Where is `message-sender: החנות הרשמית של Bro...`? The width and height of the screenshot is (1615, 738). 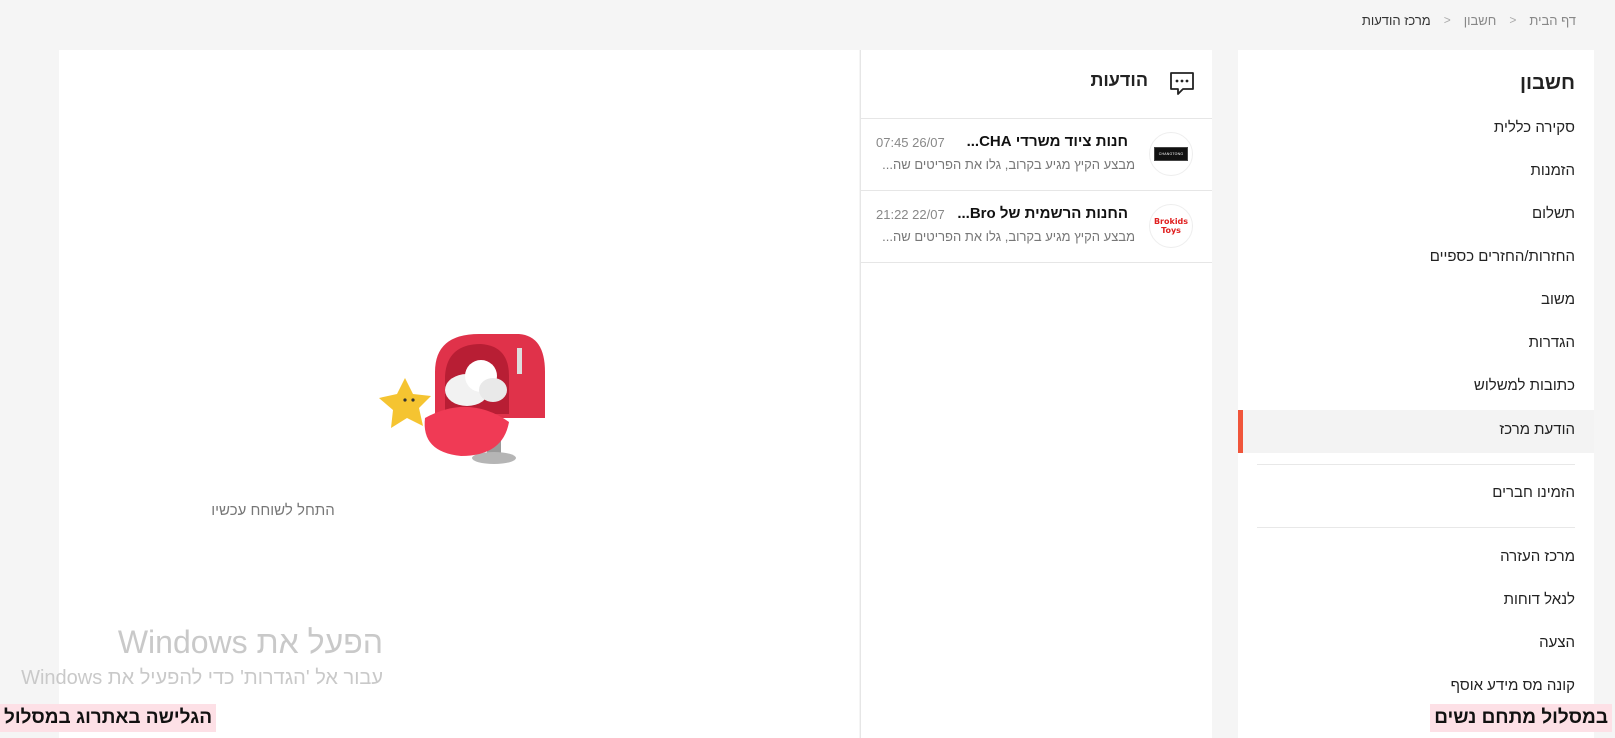 message-sender: החנות הרשמית של Bro... is located at coordinates (1042, 213).